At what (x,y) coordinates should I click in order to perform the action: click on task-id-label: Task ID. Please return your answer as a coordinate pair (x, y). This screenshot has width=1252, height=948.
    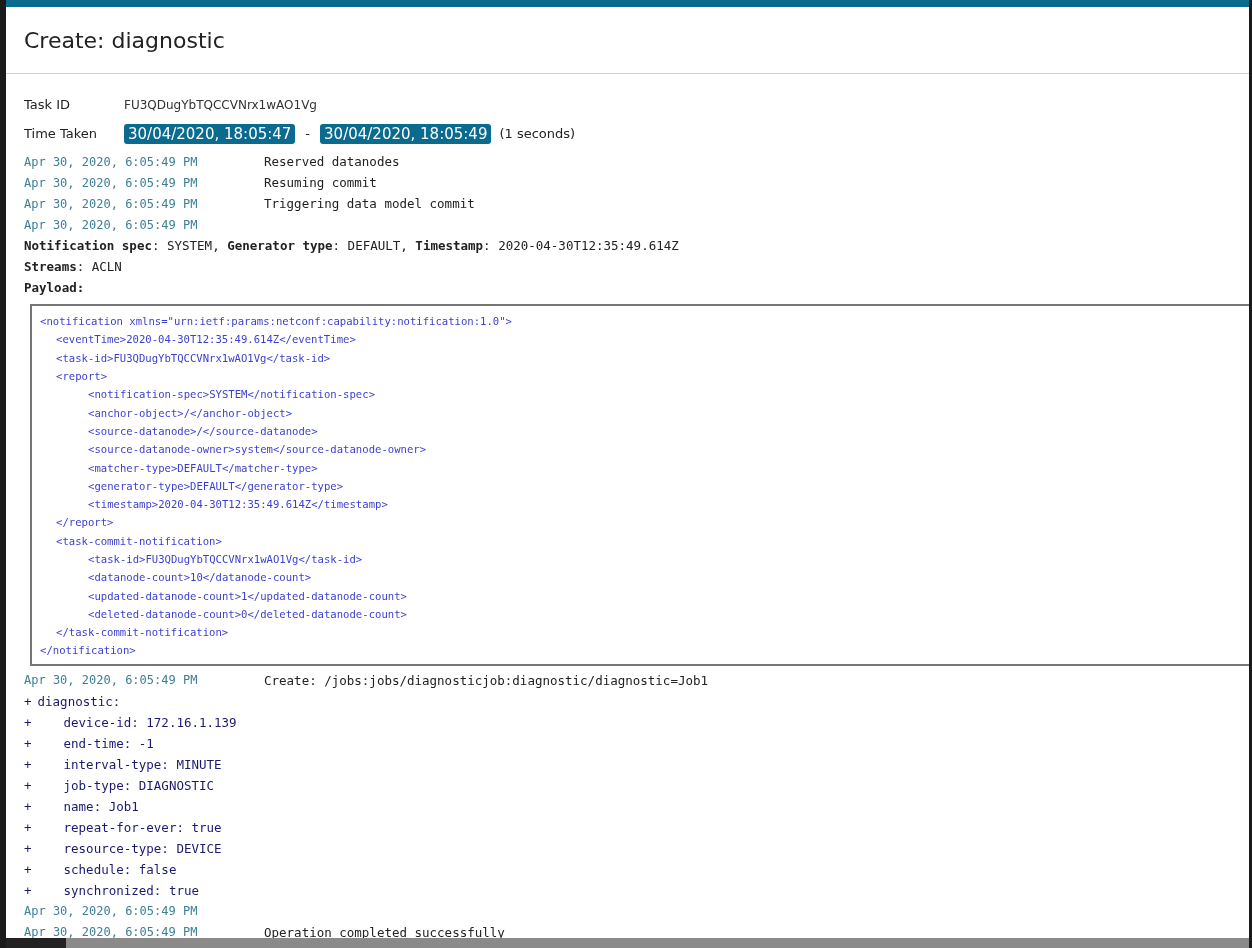
    Looking at the image, I should click on (48, 104).